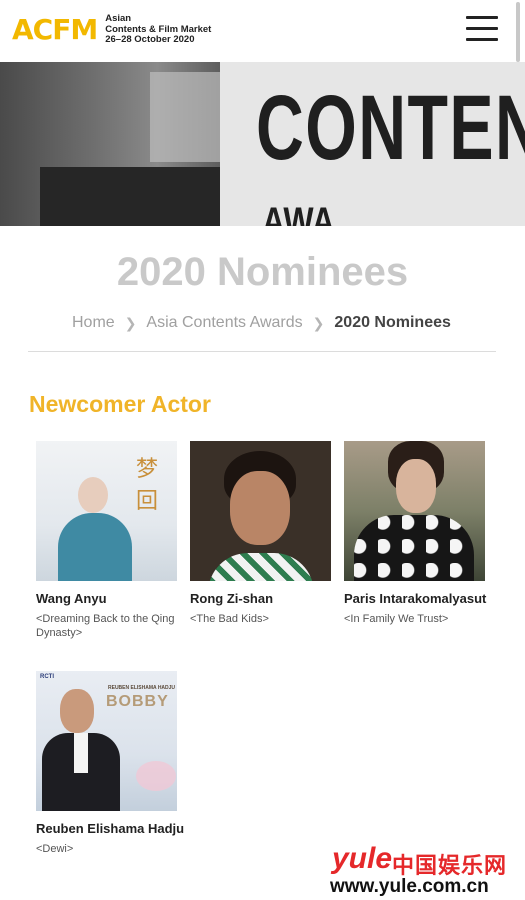 This screenshot has height=900, width=525. Describe the element at coordinates (484, 29) in the screenshot. I see `hamburger-menu-icon` at that location.